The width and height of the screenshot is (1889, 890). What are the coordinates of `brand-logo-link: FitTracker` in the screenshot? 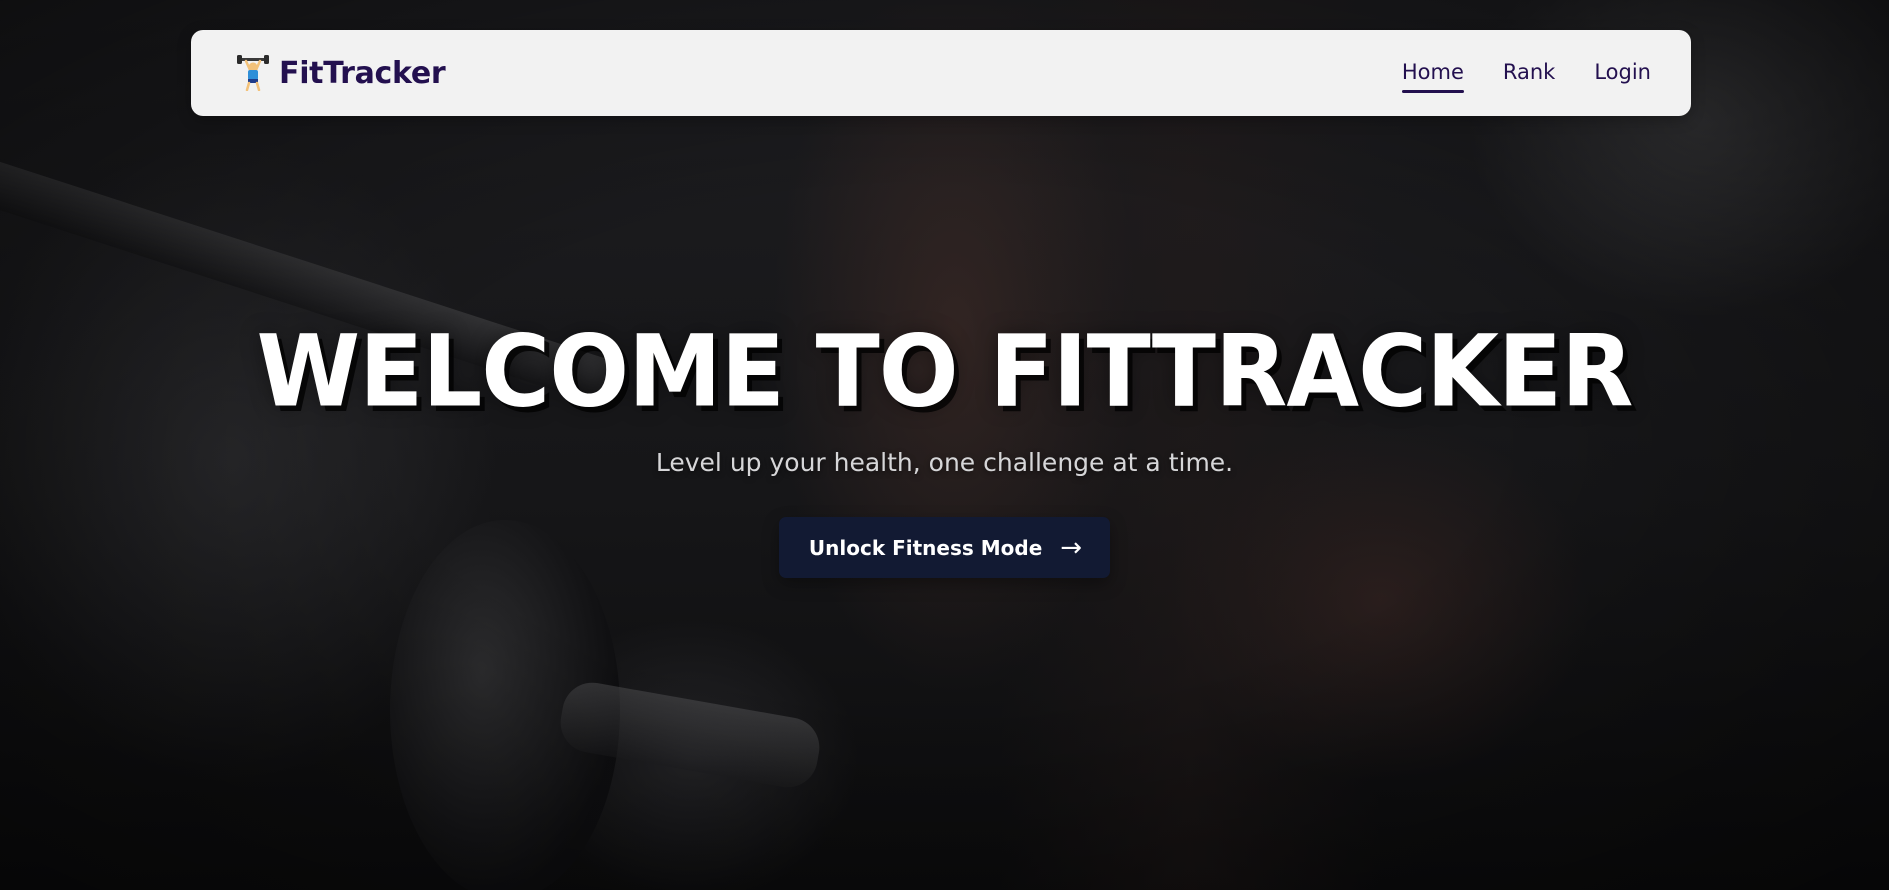 It's located at (341, 73).